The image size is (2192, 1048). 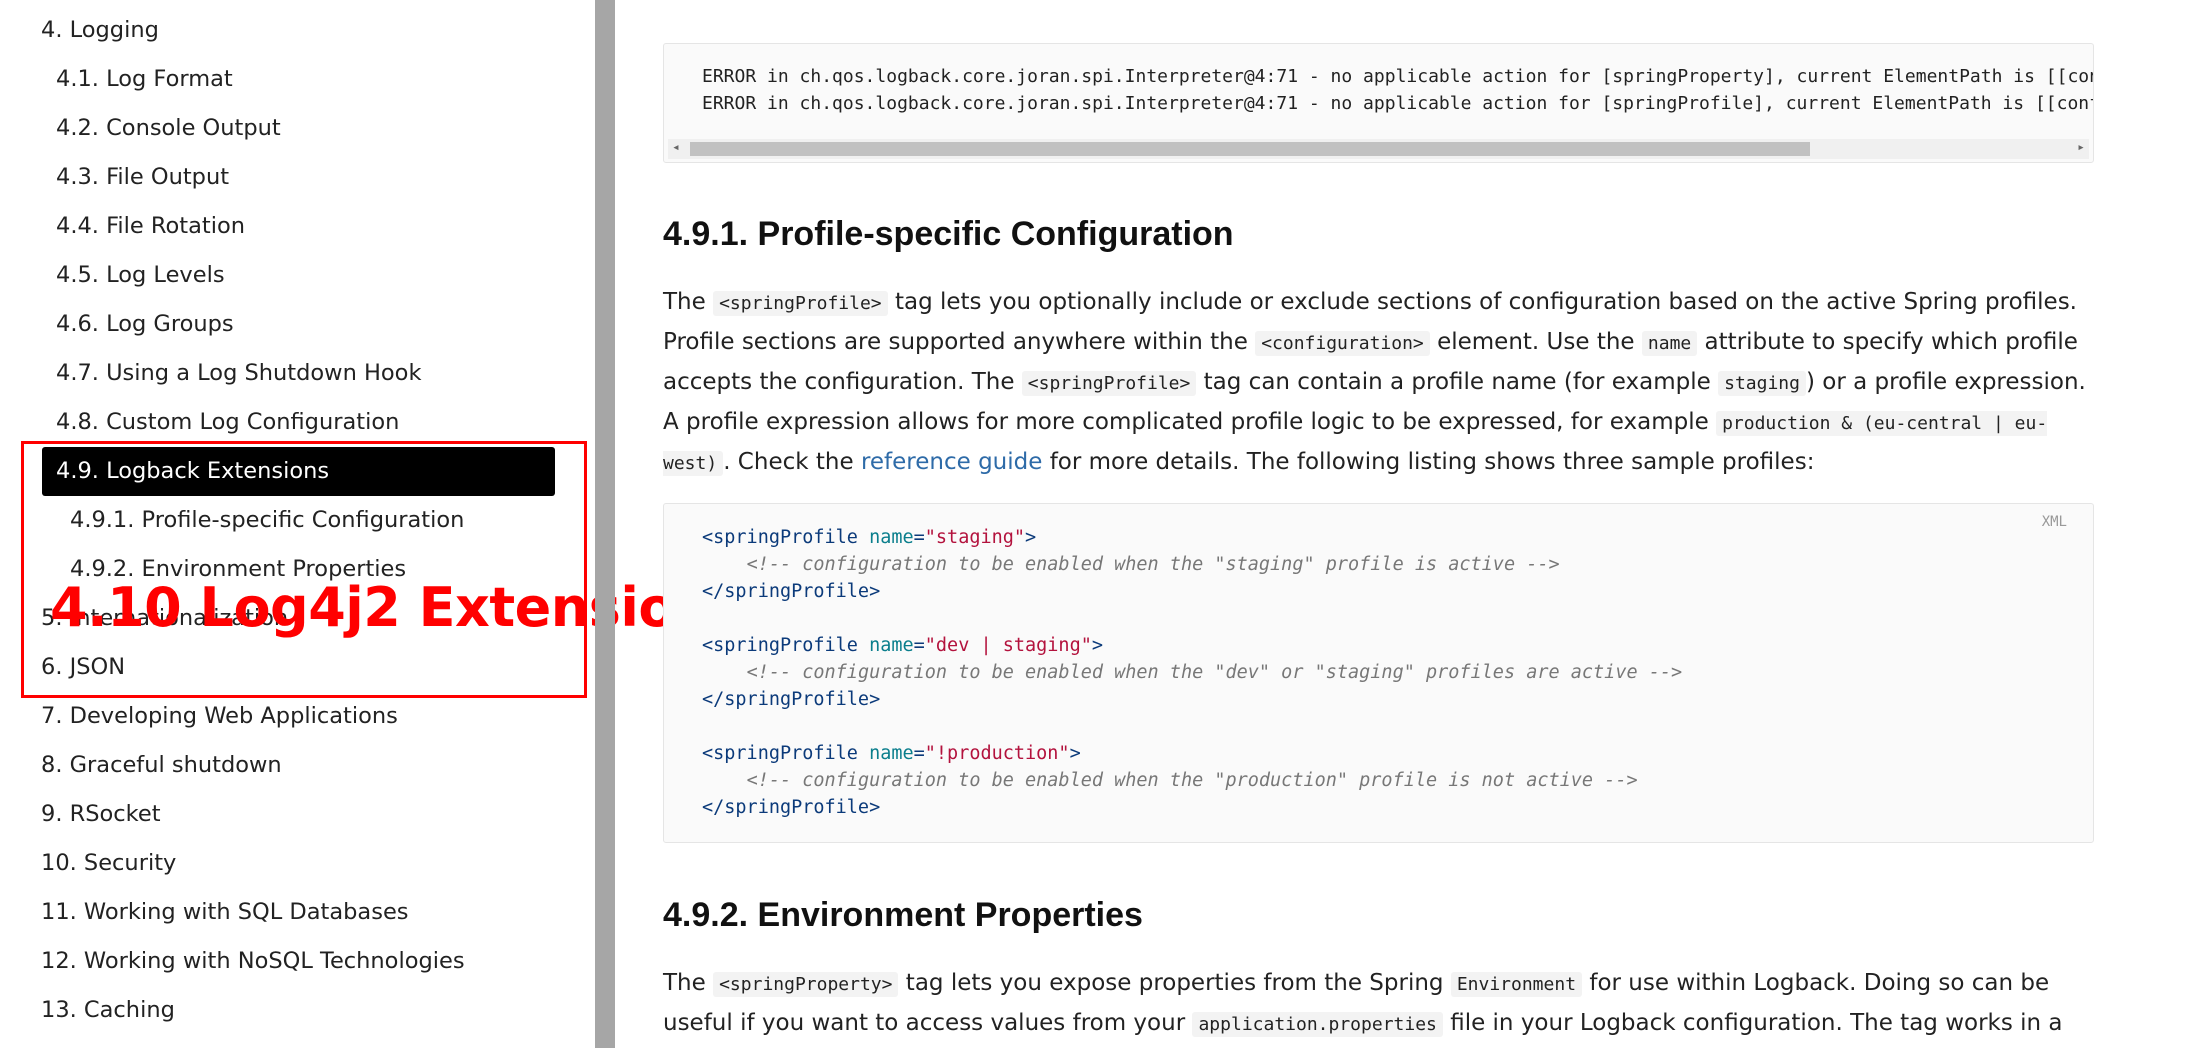 I want to click on toc-item: 10. Security, so click(x=88, y=863).